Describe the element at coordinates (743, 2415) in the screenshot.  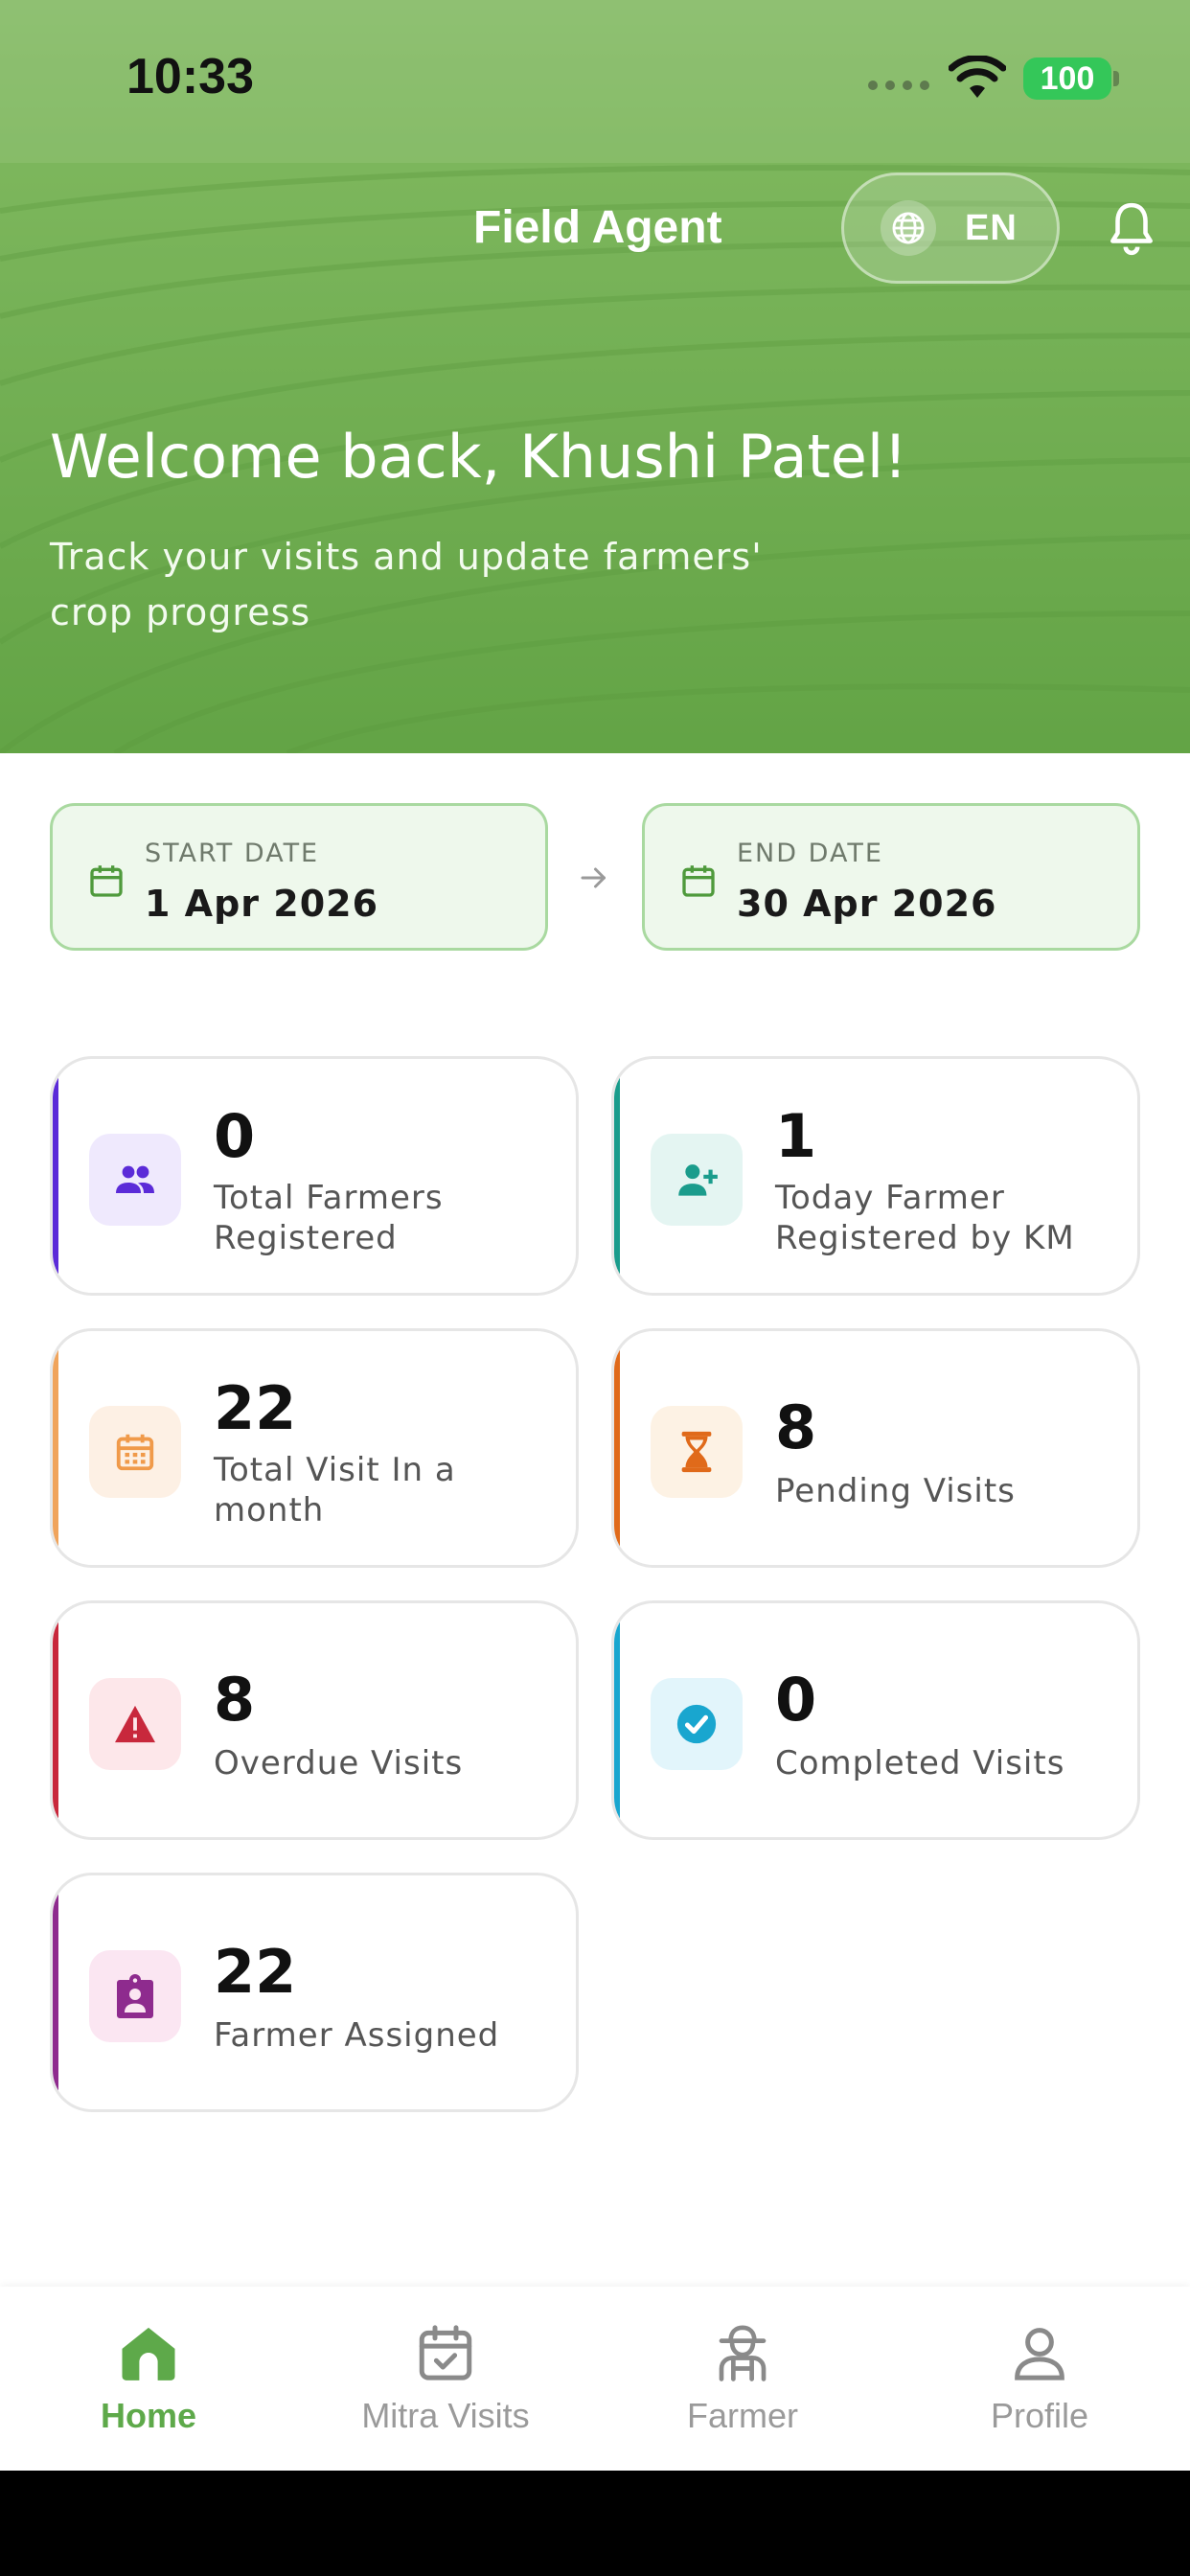
I see `nav-label: Farmer` at that location.